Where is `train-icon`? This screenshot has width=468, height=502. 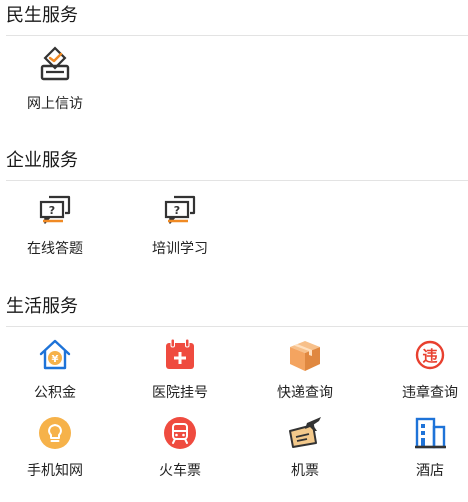
train-icon is located at coordinates (180, 433).